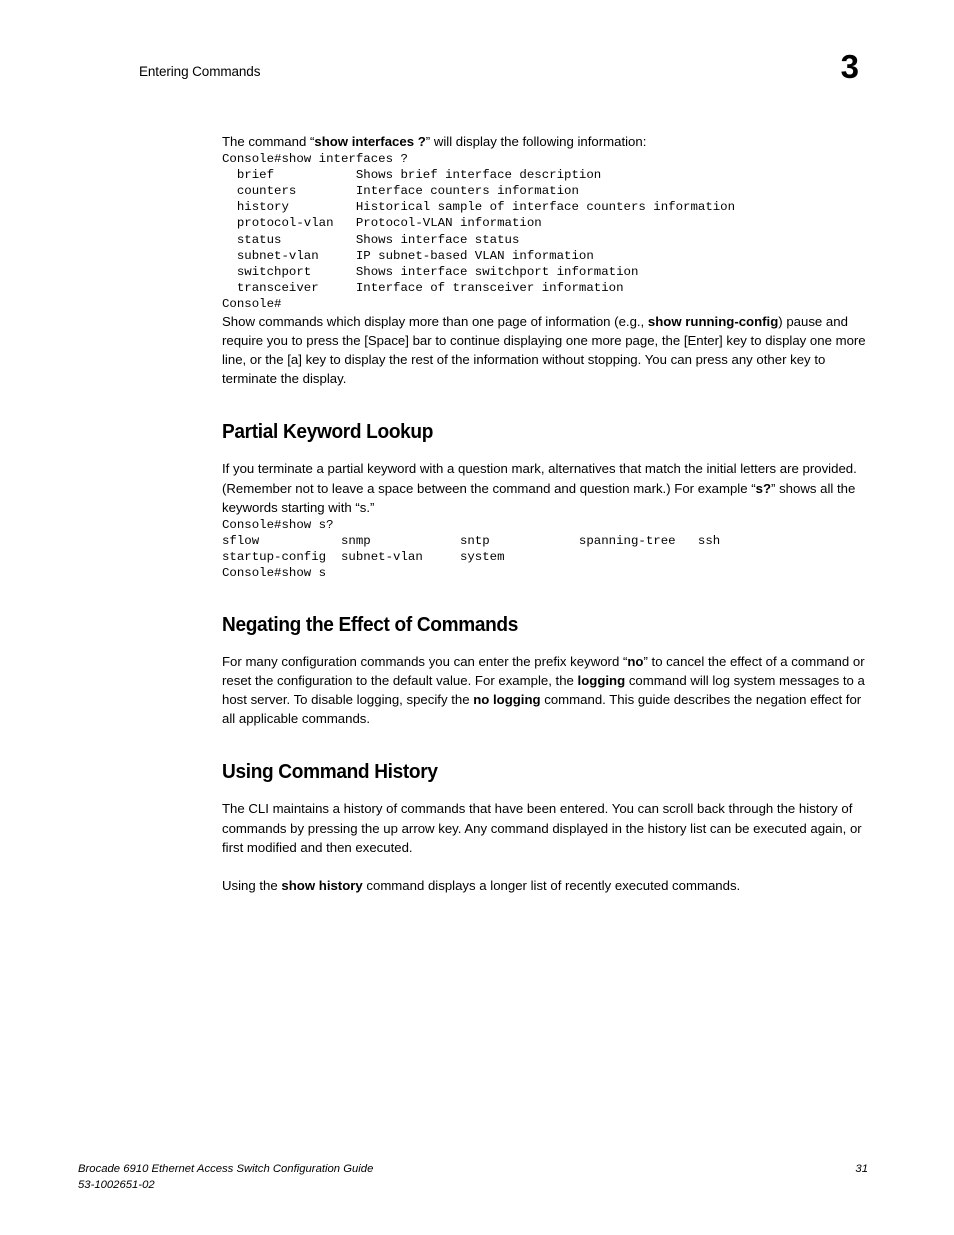 This screenshot has width=954, height=1235. Describe the element at coordinates (330, 772) in the screenshot. I see `heading-using-command-history: Using Command History` at that location.